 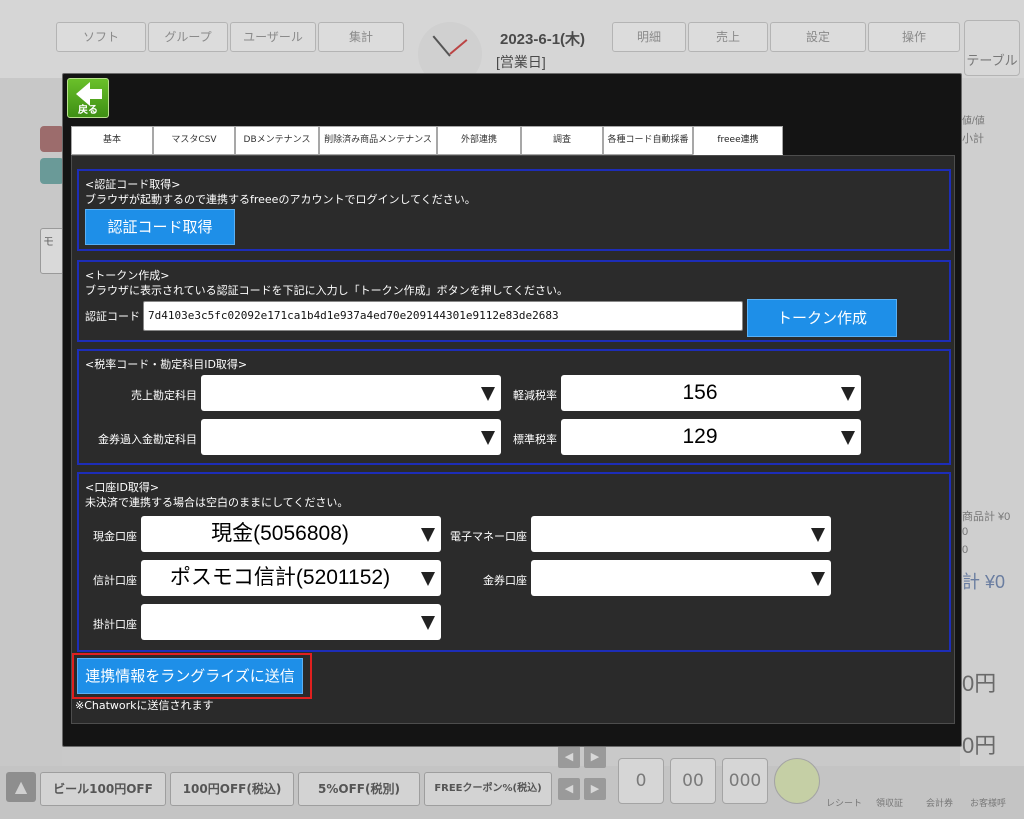 What do you see at coordinates (649, 37) in the screenshot?
I see `bg-top-button: 明細` at bounding box center [649, 37].